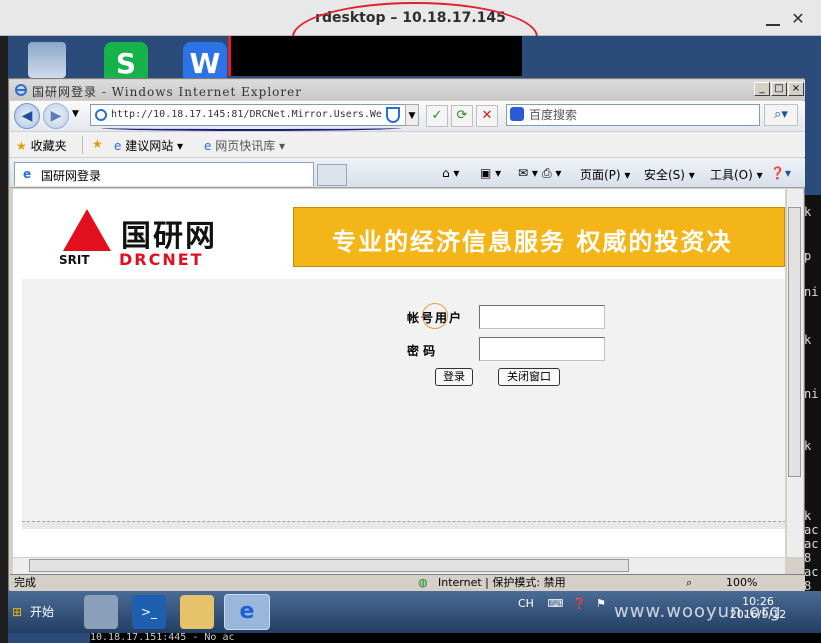 This screenshot has height=643, width=821. Describe the element at coordinates (332, 175) in the screenshot. I see `new-tab-button` at that location.